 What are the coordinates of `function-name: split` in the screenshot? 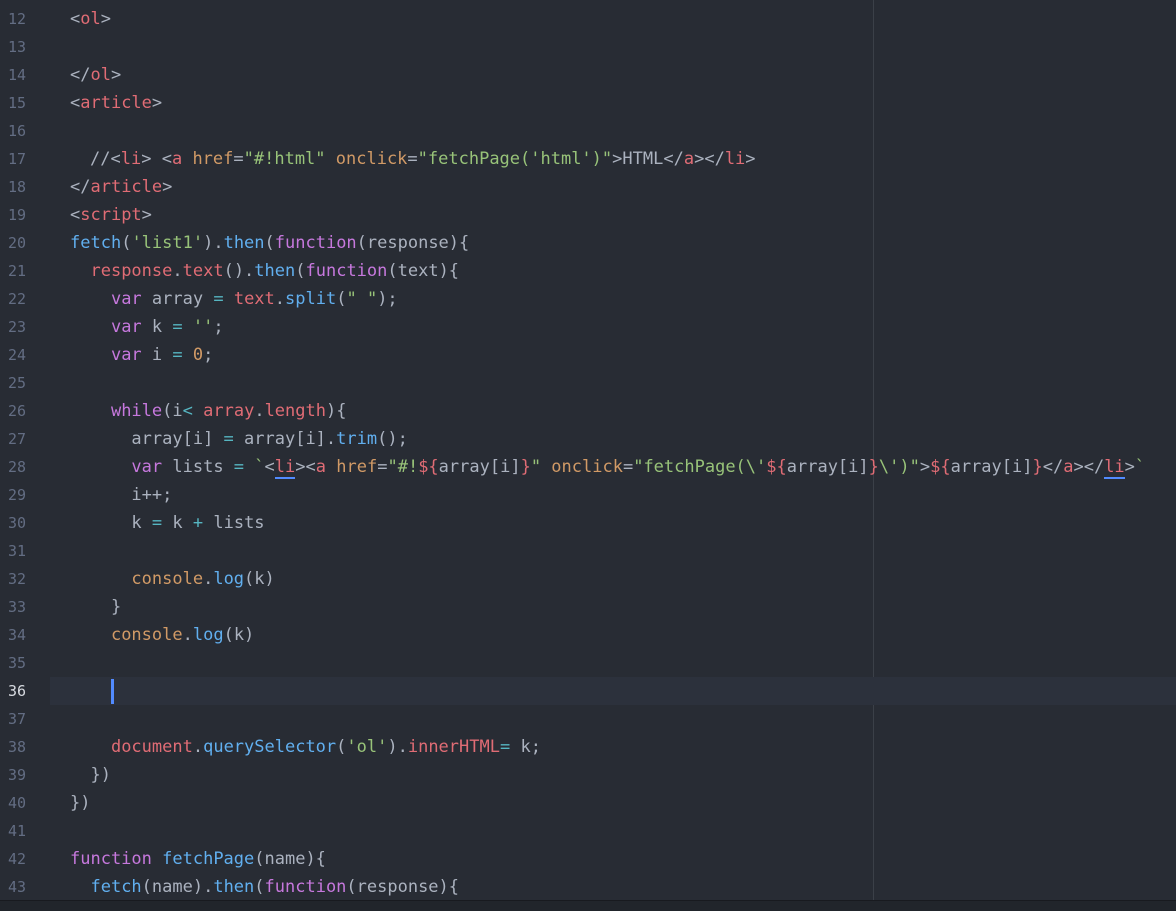 It's located at (311, 299).